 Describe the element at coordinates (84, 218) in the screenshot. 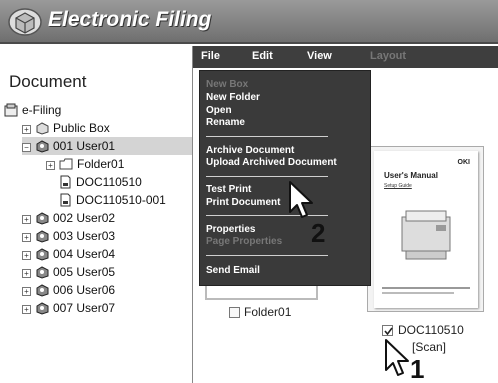

I see `tree-item-label: 002 User02` at that location.